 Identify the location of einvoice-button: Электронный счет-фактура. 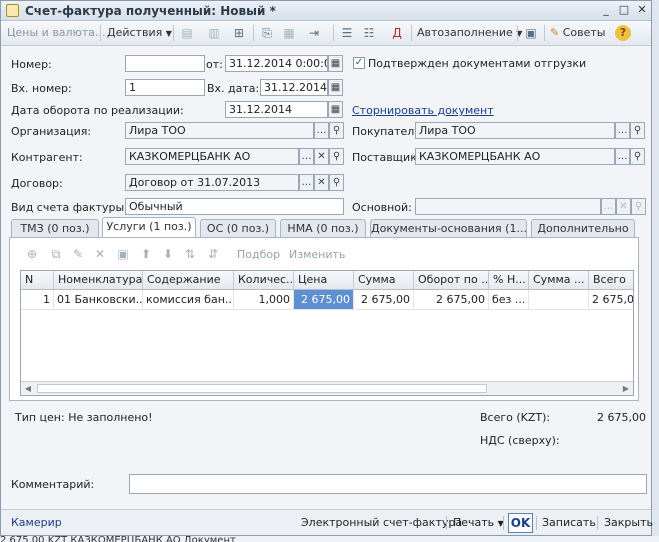
(381, 523).